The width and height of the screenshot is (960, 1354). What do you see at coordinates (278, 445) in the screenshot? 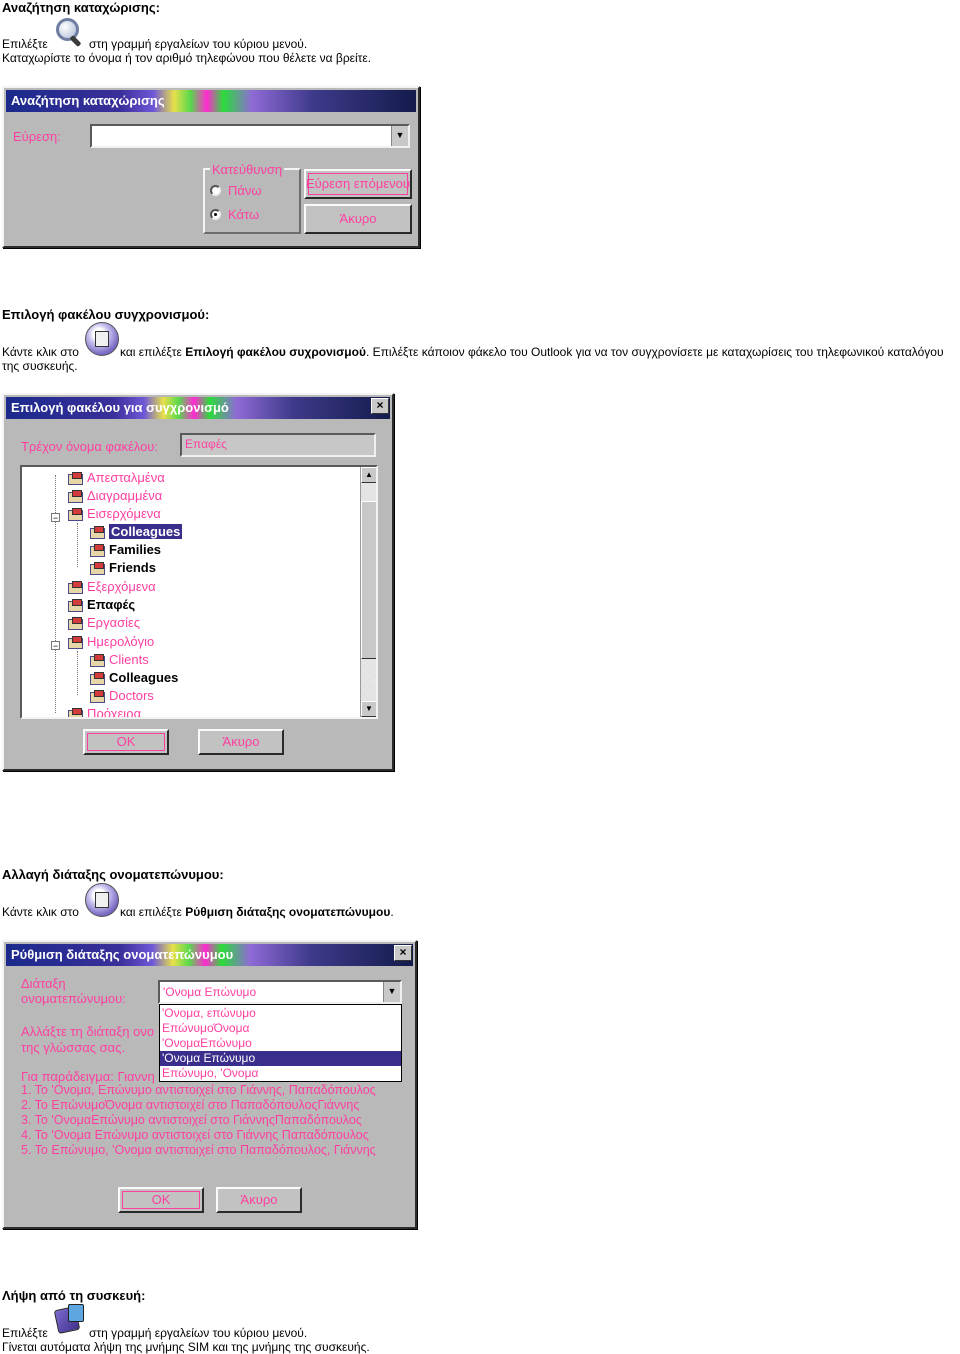
I see `current-folder-field: Επαφές` at bounding box center [278, 445].